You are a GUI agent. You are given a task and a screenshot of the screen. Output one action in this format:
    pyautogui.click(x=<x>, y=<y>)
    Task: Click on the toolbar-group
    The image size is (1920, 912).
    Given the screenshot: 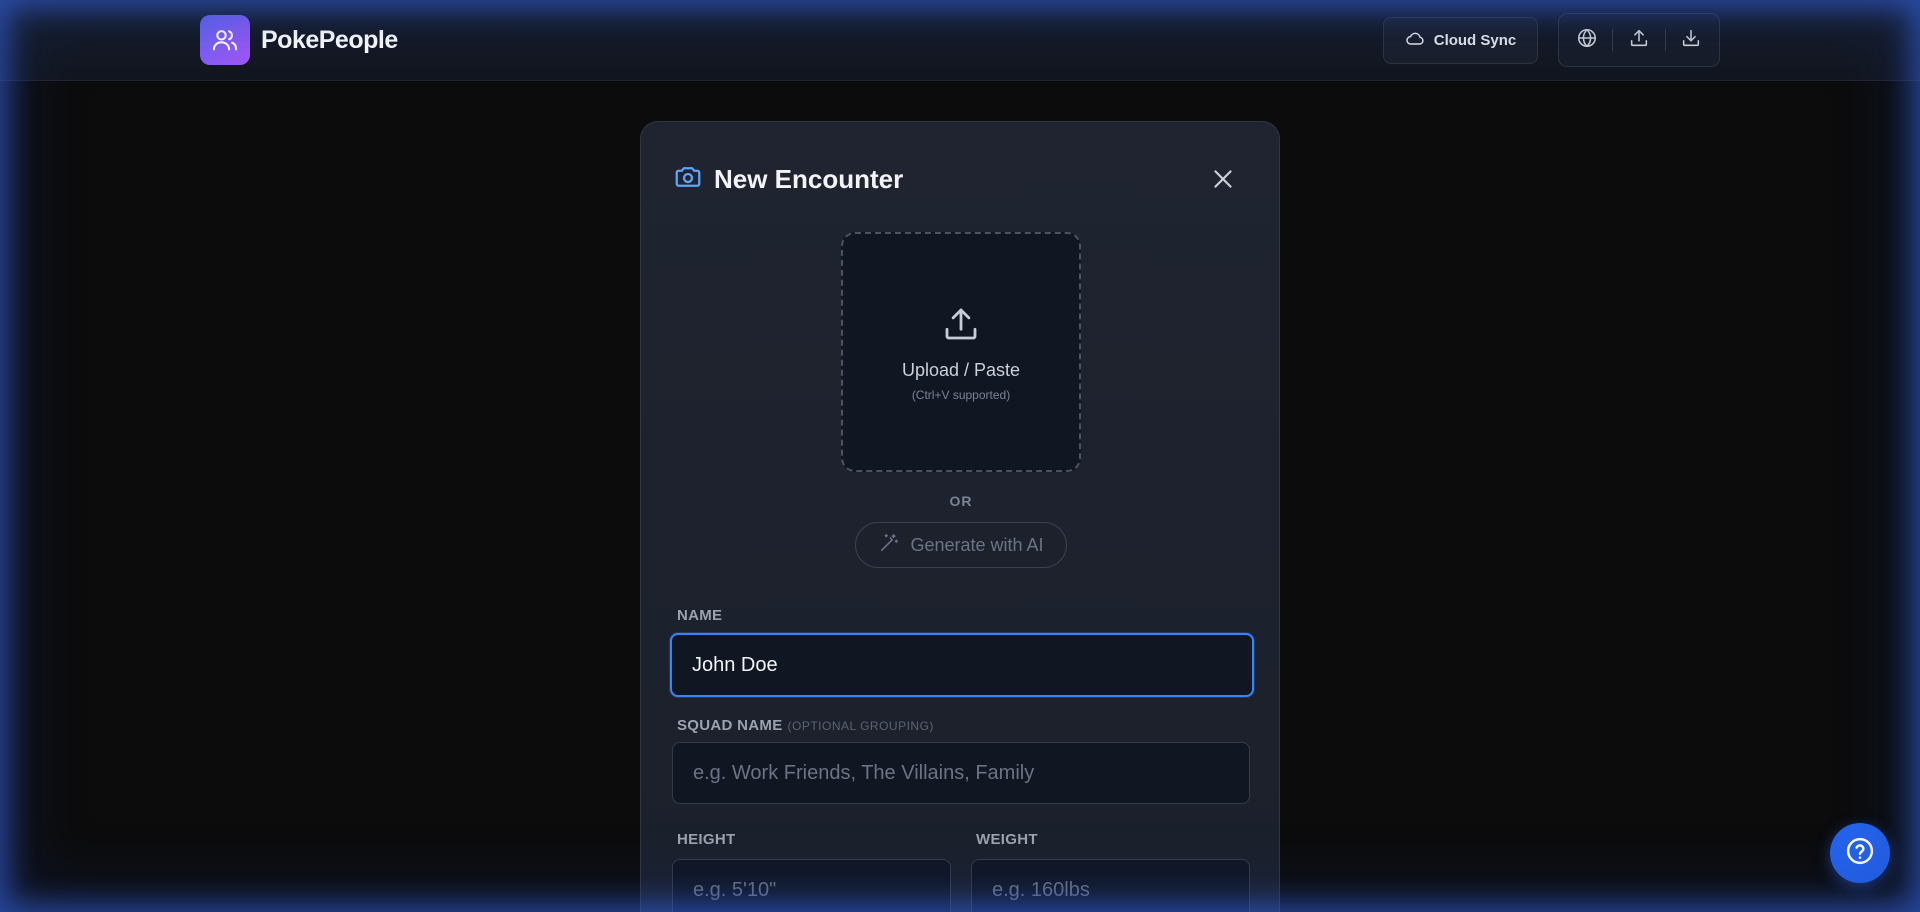 What is the action you would take?
    pyautogui.click(x=1639, y=40)
    